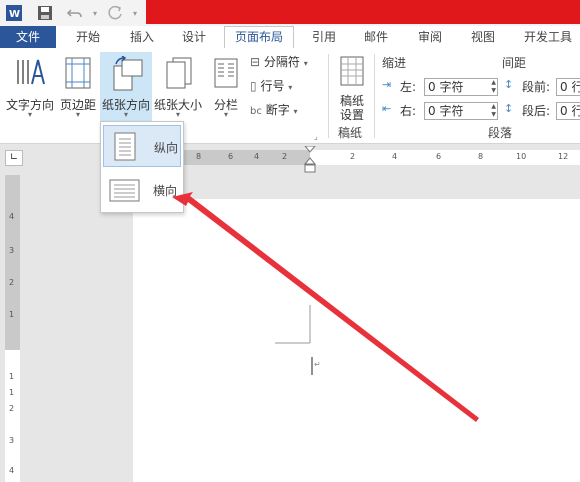 Image resolution: width=580 pixels, height=482 pixels. I want to click on line-numbers-icon: ▯, so click(253, 86).